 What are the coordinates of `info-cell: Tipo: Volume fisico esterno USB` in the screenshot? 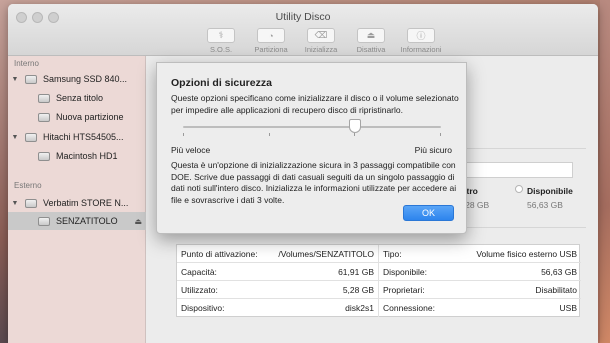 It's located at (480, 254).